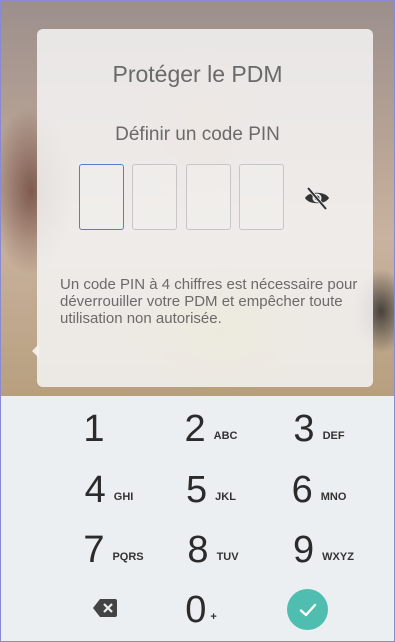  Describe the element at coordinates (227, 557) in the screenshot. I see `key-letters: TUV` at that location.